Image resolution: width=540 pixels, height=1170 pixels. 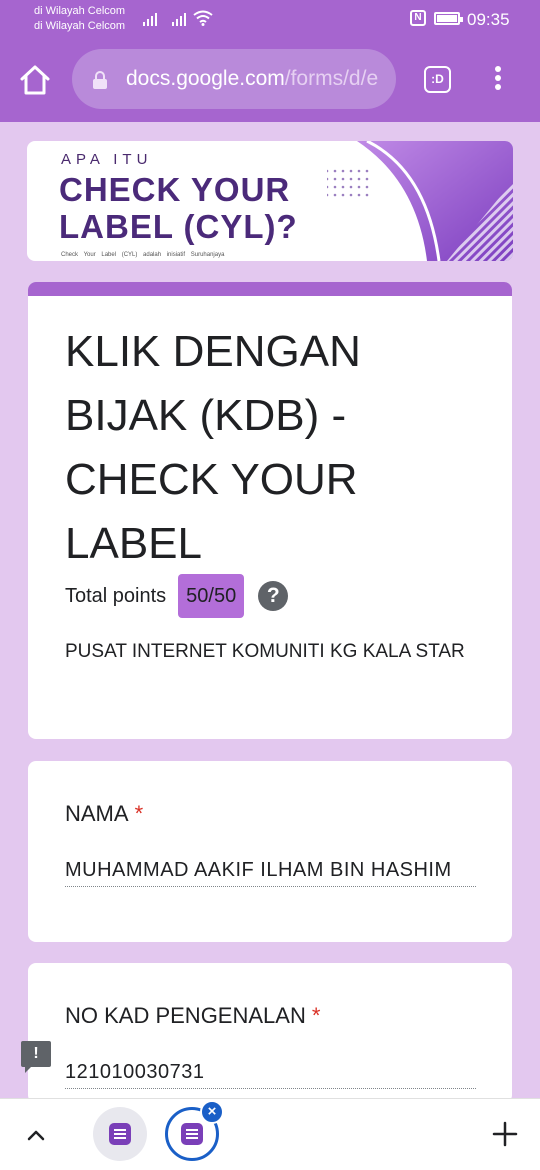 What do you see at coordinates (177, 596) in the screenshot?
I see `total-points-row: Total points 50/50 ?` at bounding box center [177, 596].